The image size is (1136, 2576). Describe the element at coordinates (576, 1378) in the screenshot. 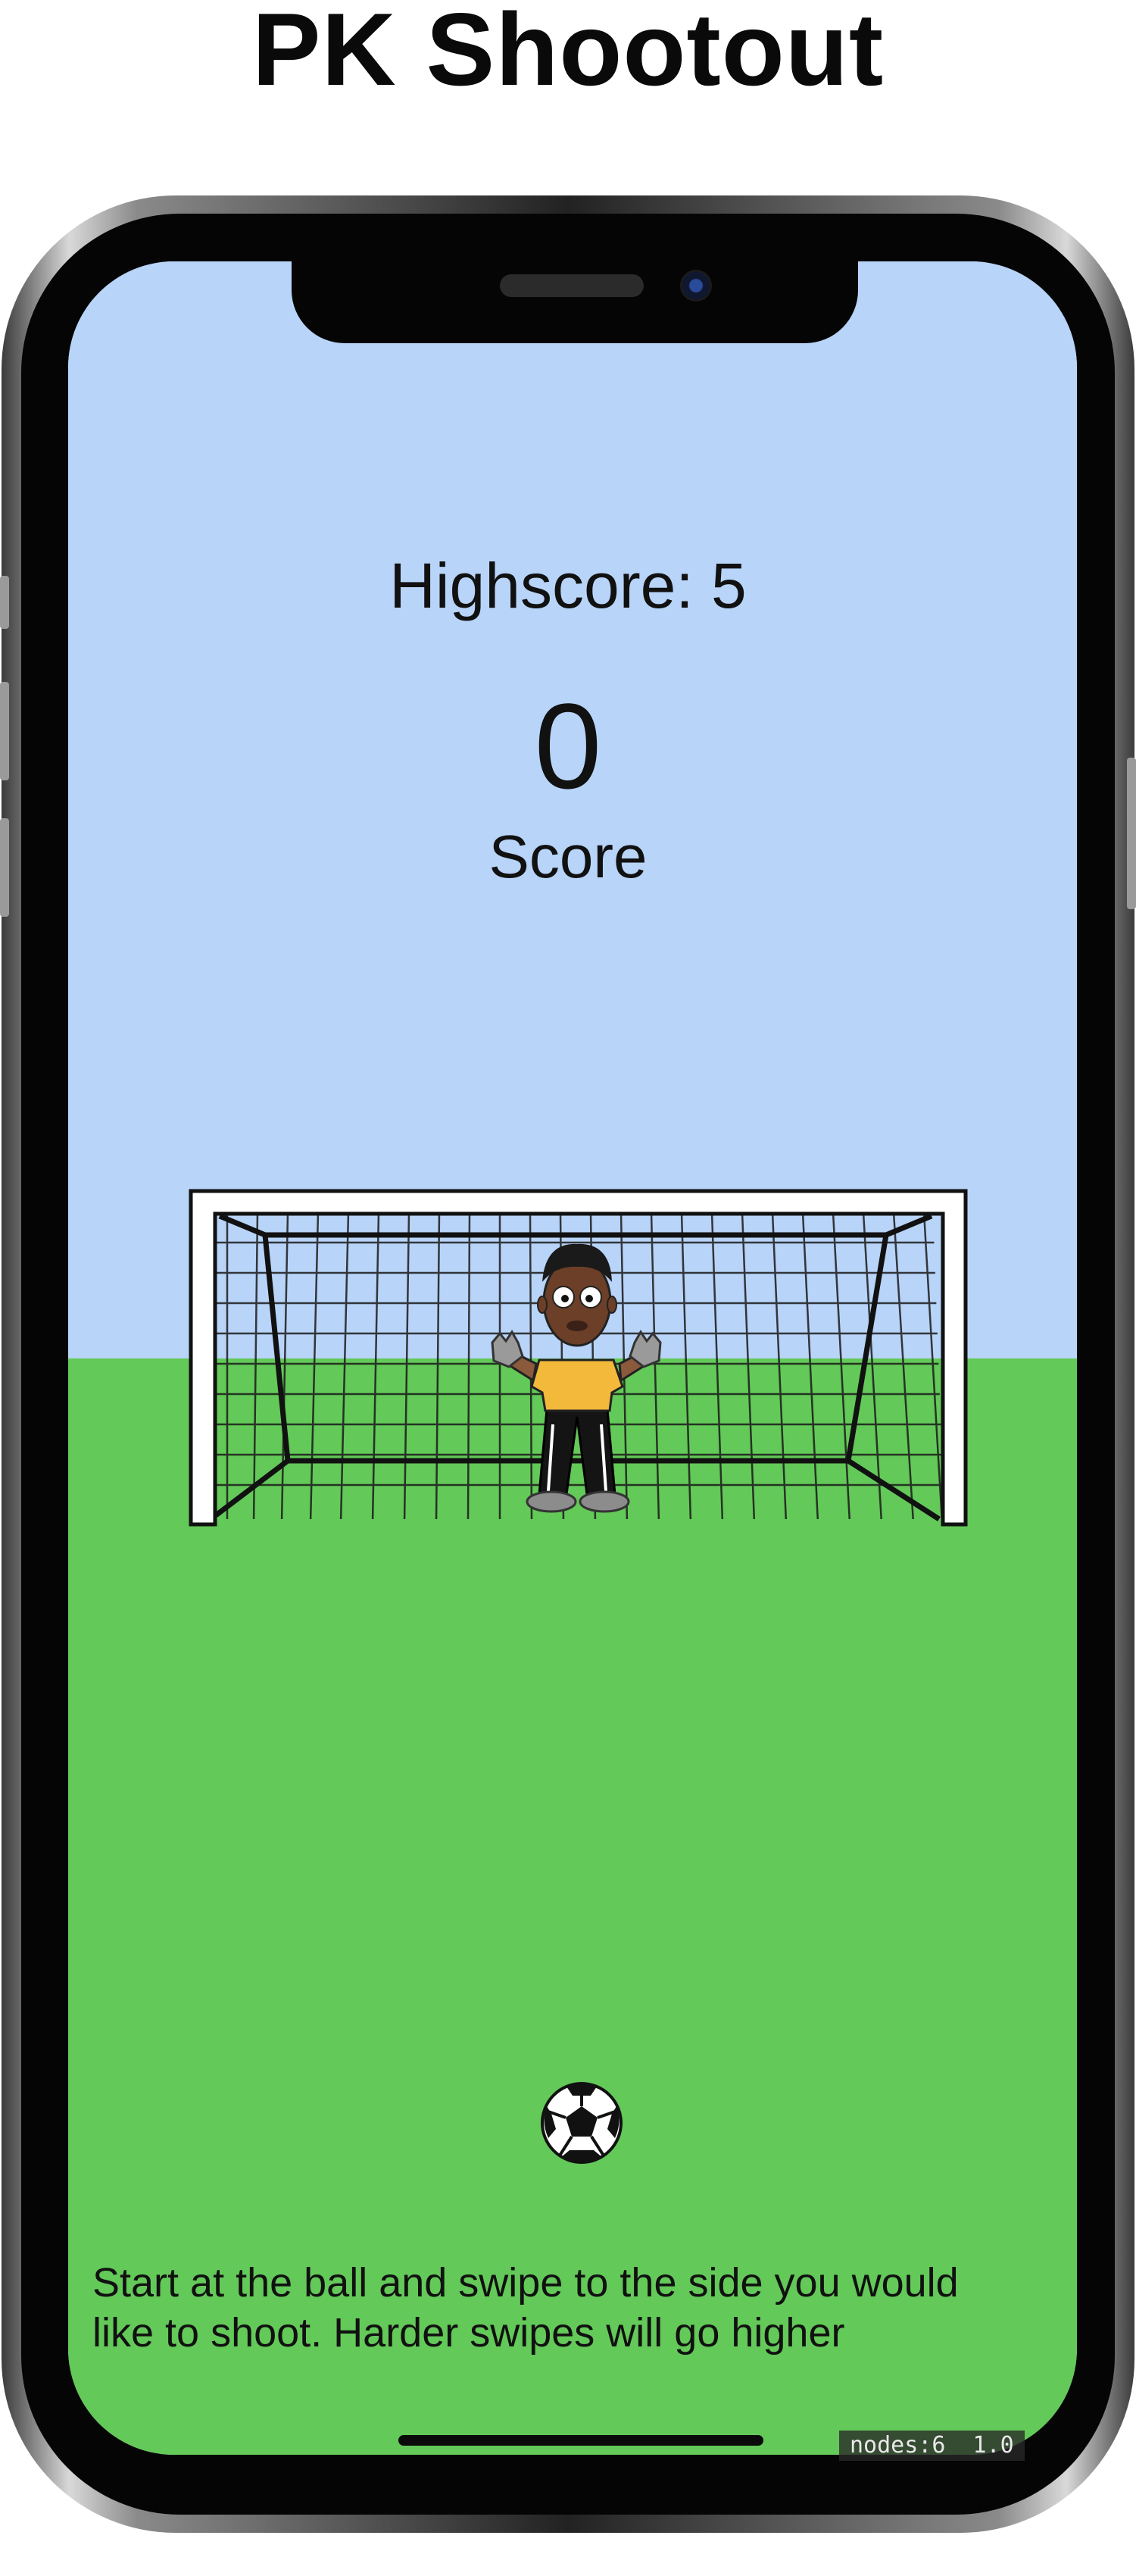

I see `goalkeeper-character` at that location.